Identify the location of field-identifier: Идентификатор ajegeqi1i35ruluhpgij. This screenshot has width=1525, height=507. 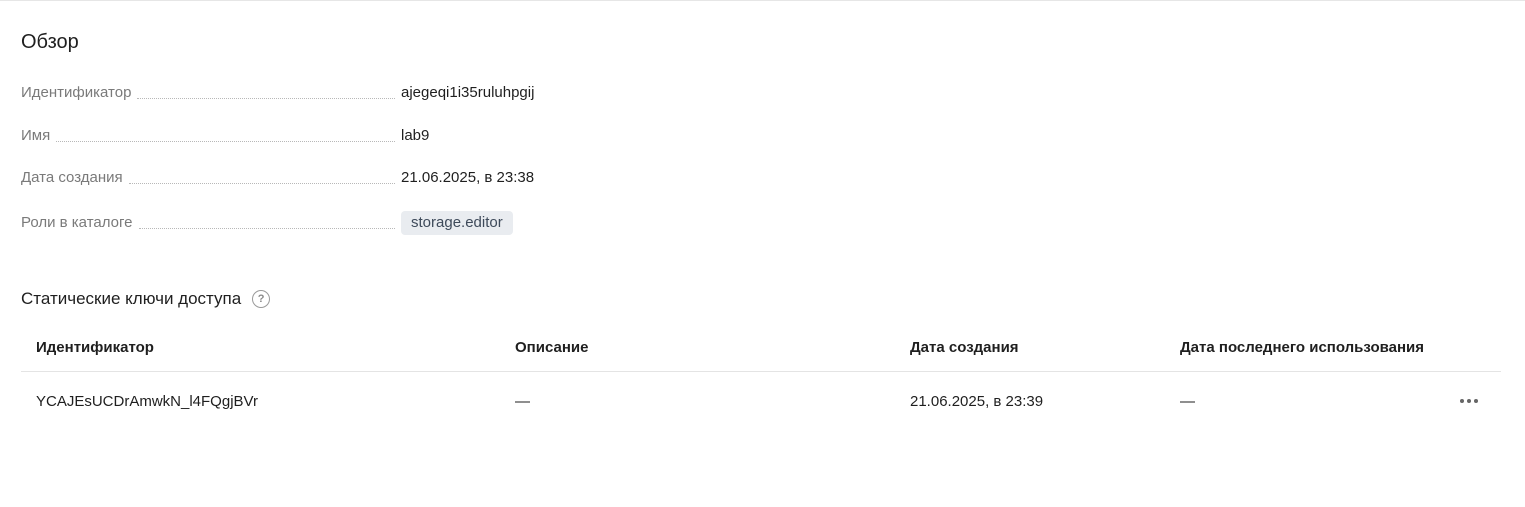
(321, 93).